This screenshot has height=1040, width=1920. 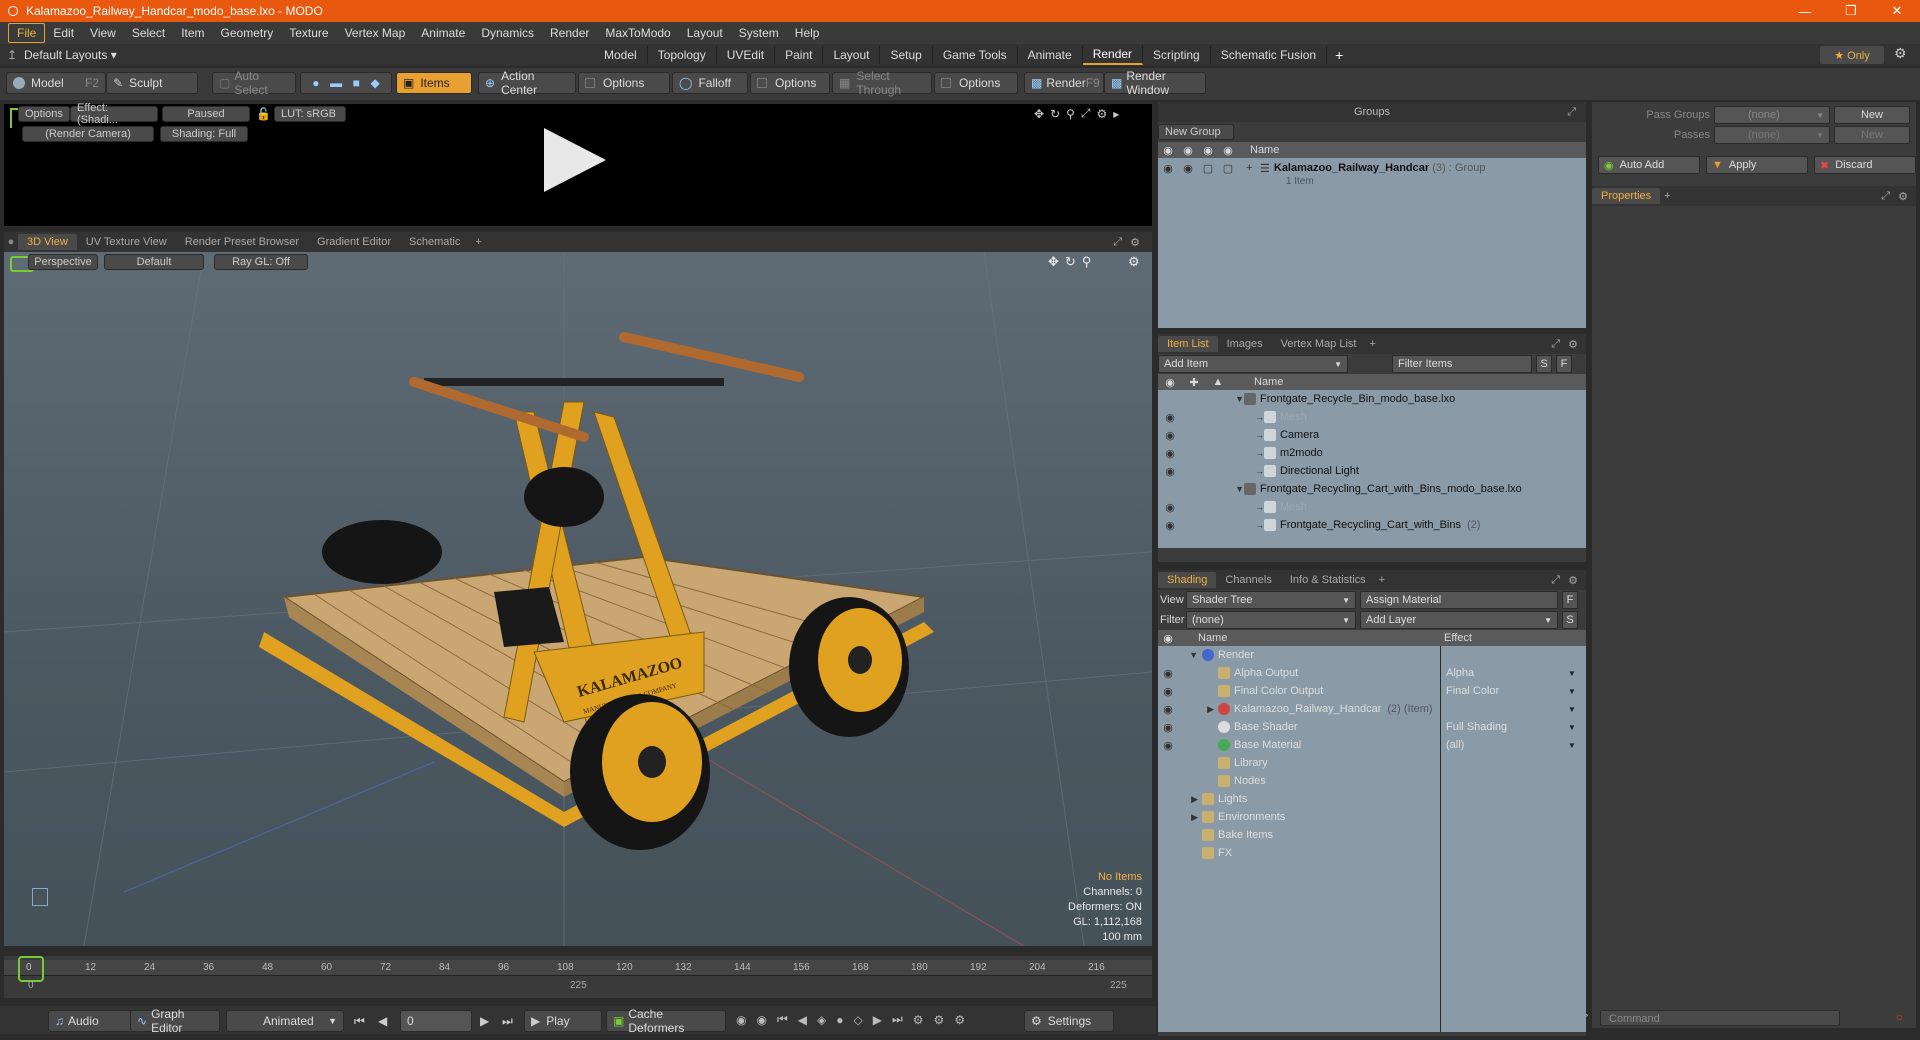 I want to click on step-back-icon: ◀, so click(x=382, y=1021).